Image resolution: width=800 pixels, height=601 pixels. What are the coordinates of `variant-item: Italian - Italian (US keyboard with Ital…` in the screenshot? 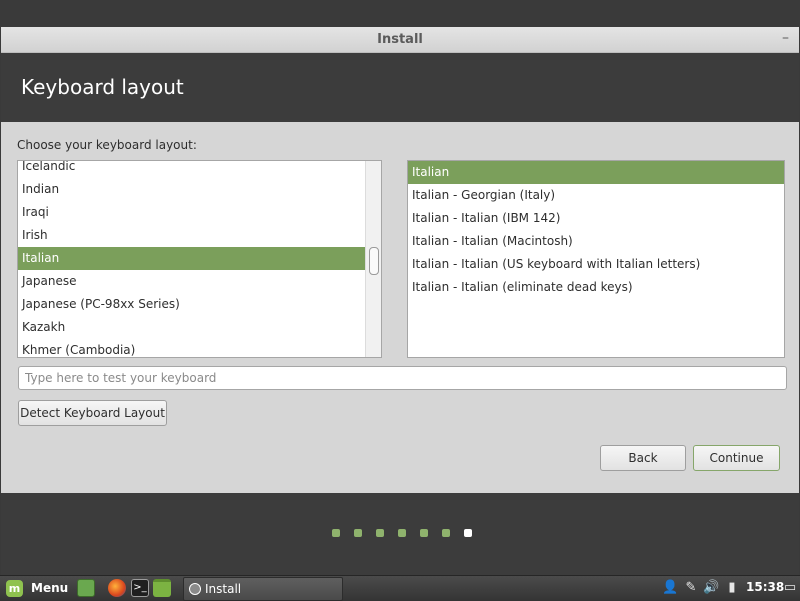 It's located at (596, 264).